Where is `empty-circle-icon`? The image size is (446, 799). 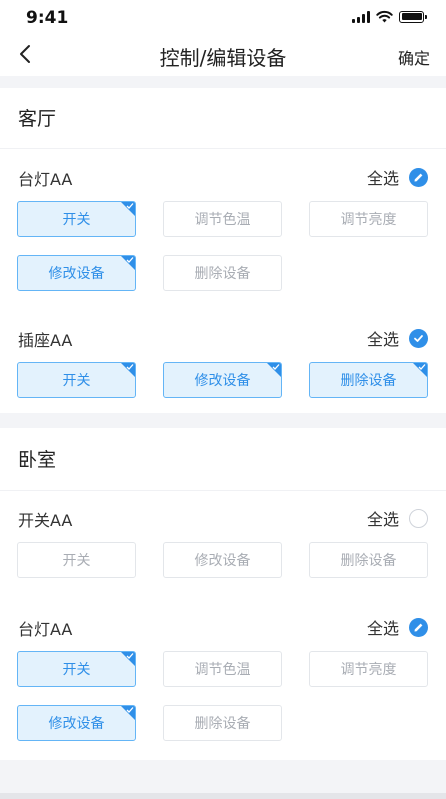 empty-circle-icon is located at coordinates (418, 518).